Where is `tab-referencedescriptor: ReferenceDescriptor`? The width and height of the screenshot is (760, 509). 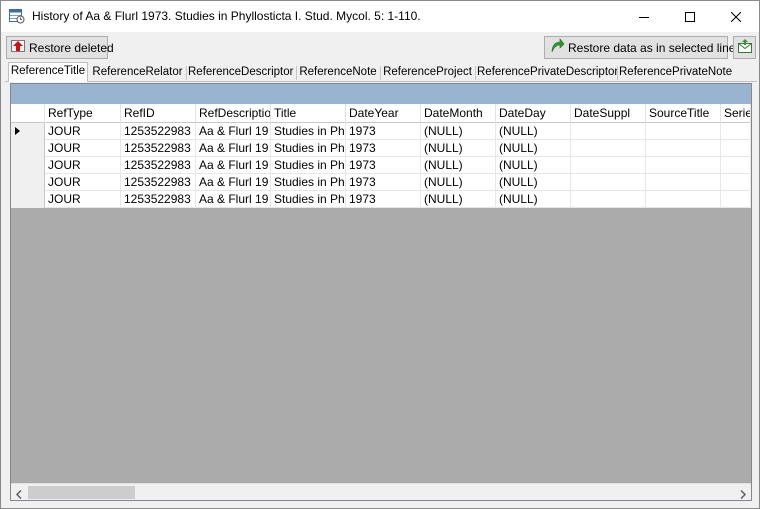 tab-referencedescriptor: ReferenceDescriptor is located at coordinates (240, 73).